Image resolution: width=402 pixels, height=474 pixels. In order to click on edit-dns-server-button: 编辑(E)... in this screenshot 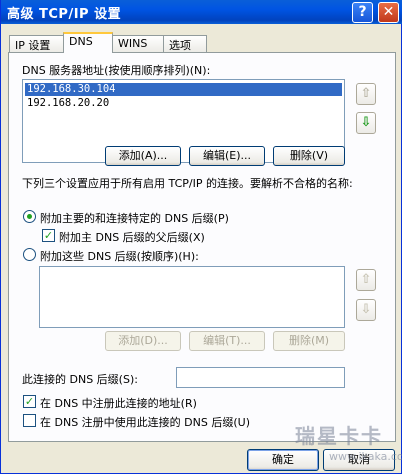, I will do `click(227, 156)`.